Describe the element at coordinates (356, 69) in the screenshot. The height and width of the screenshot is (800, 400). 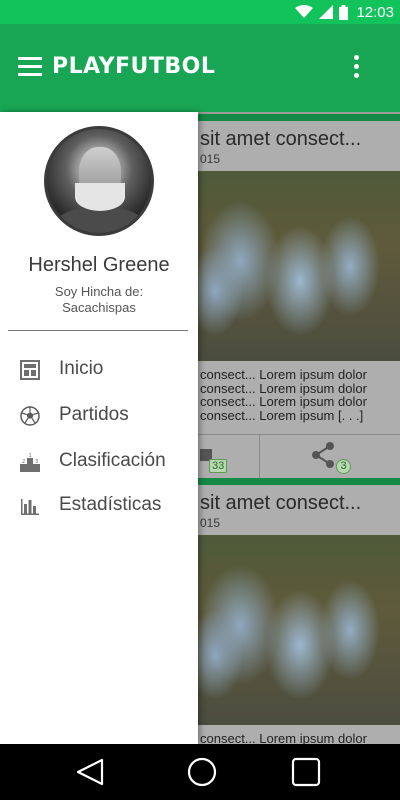
I see `more-vert-icon` at that location.